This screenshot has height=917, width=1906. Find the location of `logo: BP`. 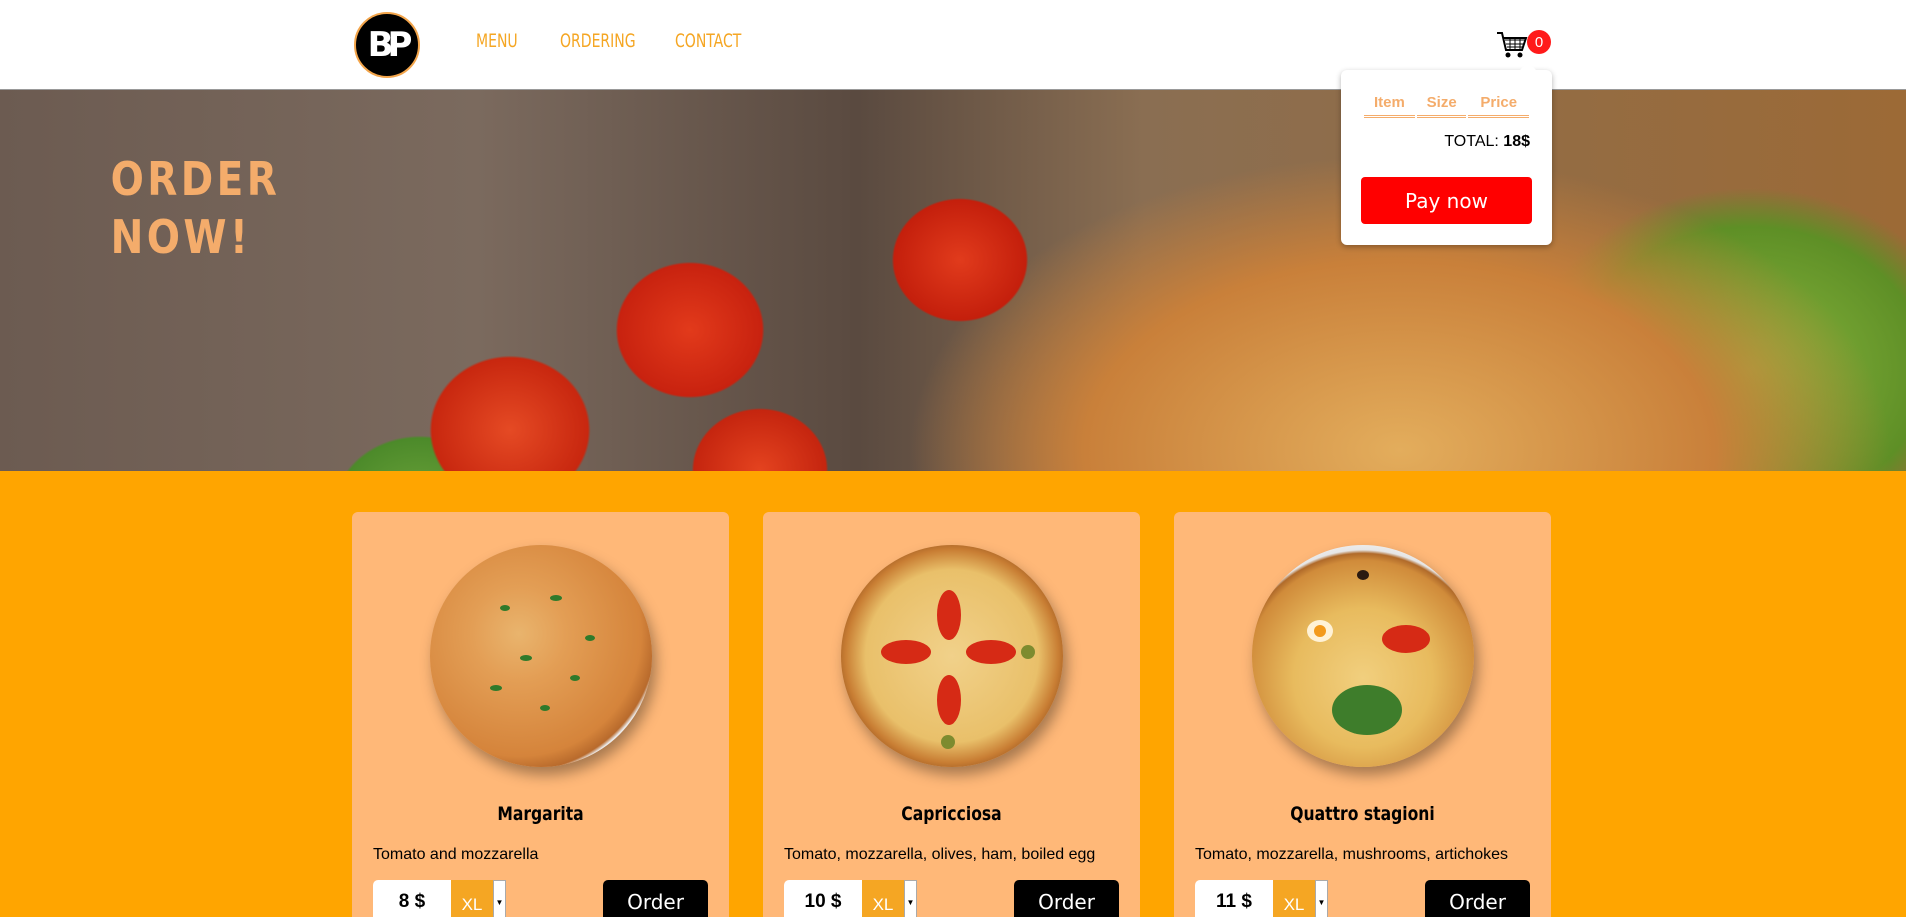

logo: BP is located at coordinates (387, 45).